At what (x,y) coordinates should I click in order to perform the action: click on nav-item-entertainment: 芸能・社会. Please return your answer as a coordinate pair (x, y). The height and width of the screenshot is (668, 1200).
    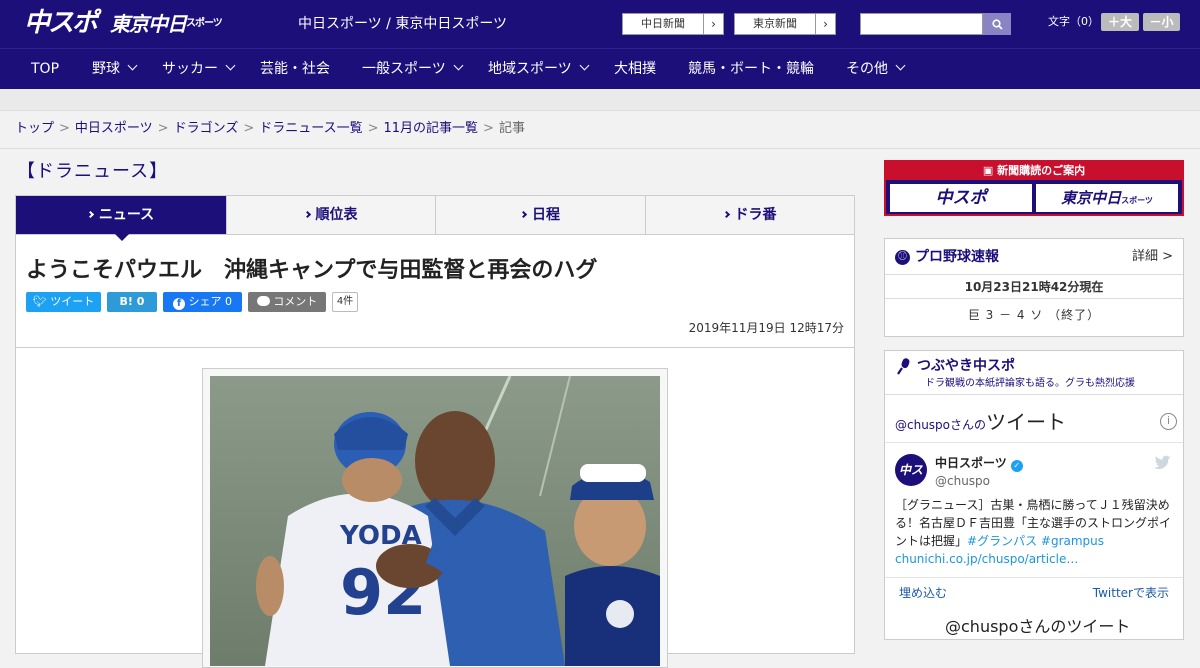
    Looking at the image, I should click on (295, 69).